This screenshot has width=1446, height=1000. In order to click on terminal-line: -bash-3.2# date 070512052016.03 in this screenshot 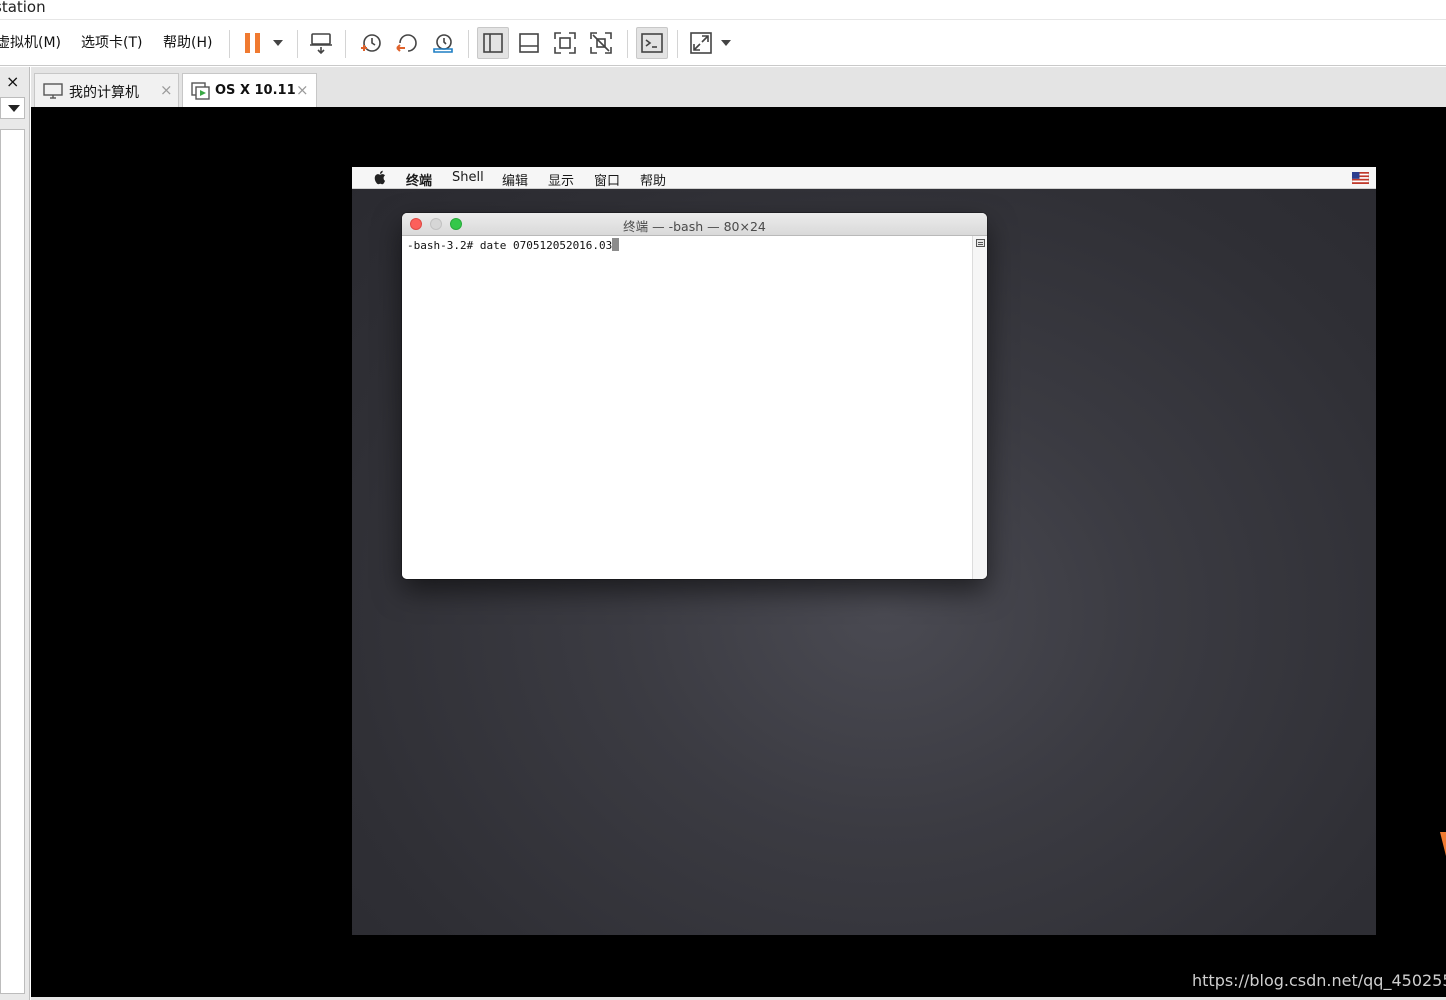, I will do `click(513, 245)`.